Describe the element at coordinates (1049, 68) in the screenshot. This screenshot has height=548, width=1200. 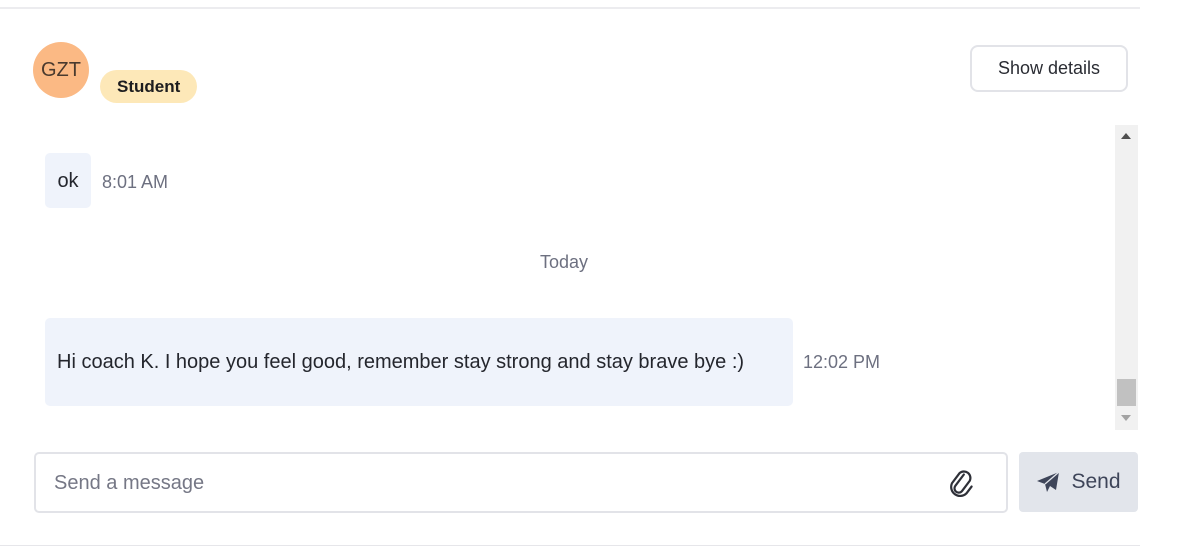
I see `show-details-button: Show details` at that location.